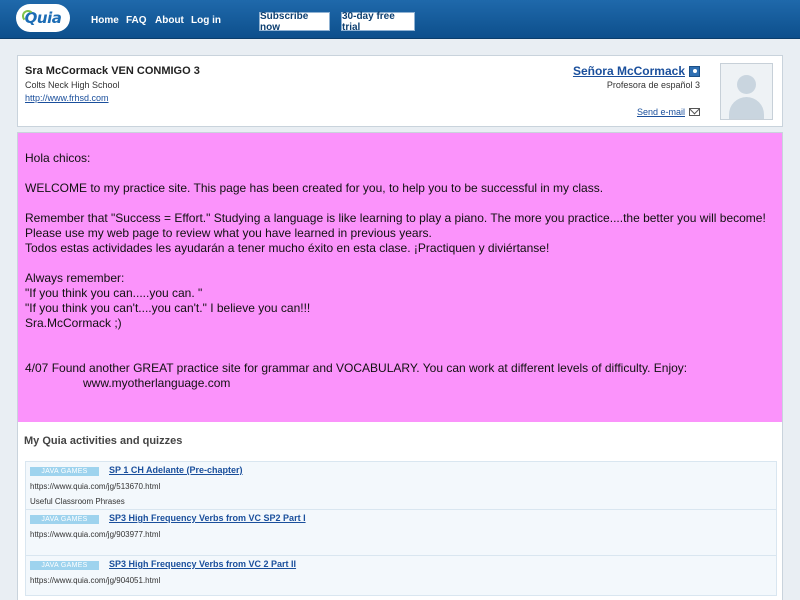 This screenshot has height=600, width=800. What do you see at coordinates (95, 580) in the screenshot?
I see `activity-url: https://www.quia.com/jg/904051.html` at bounding box center [95, 580].